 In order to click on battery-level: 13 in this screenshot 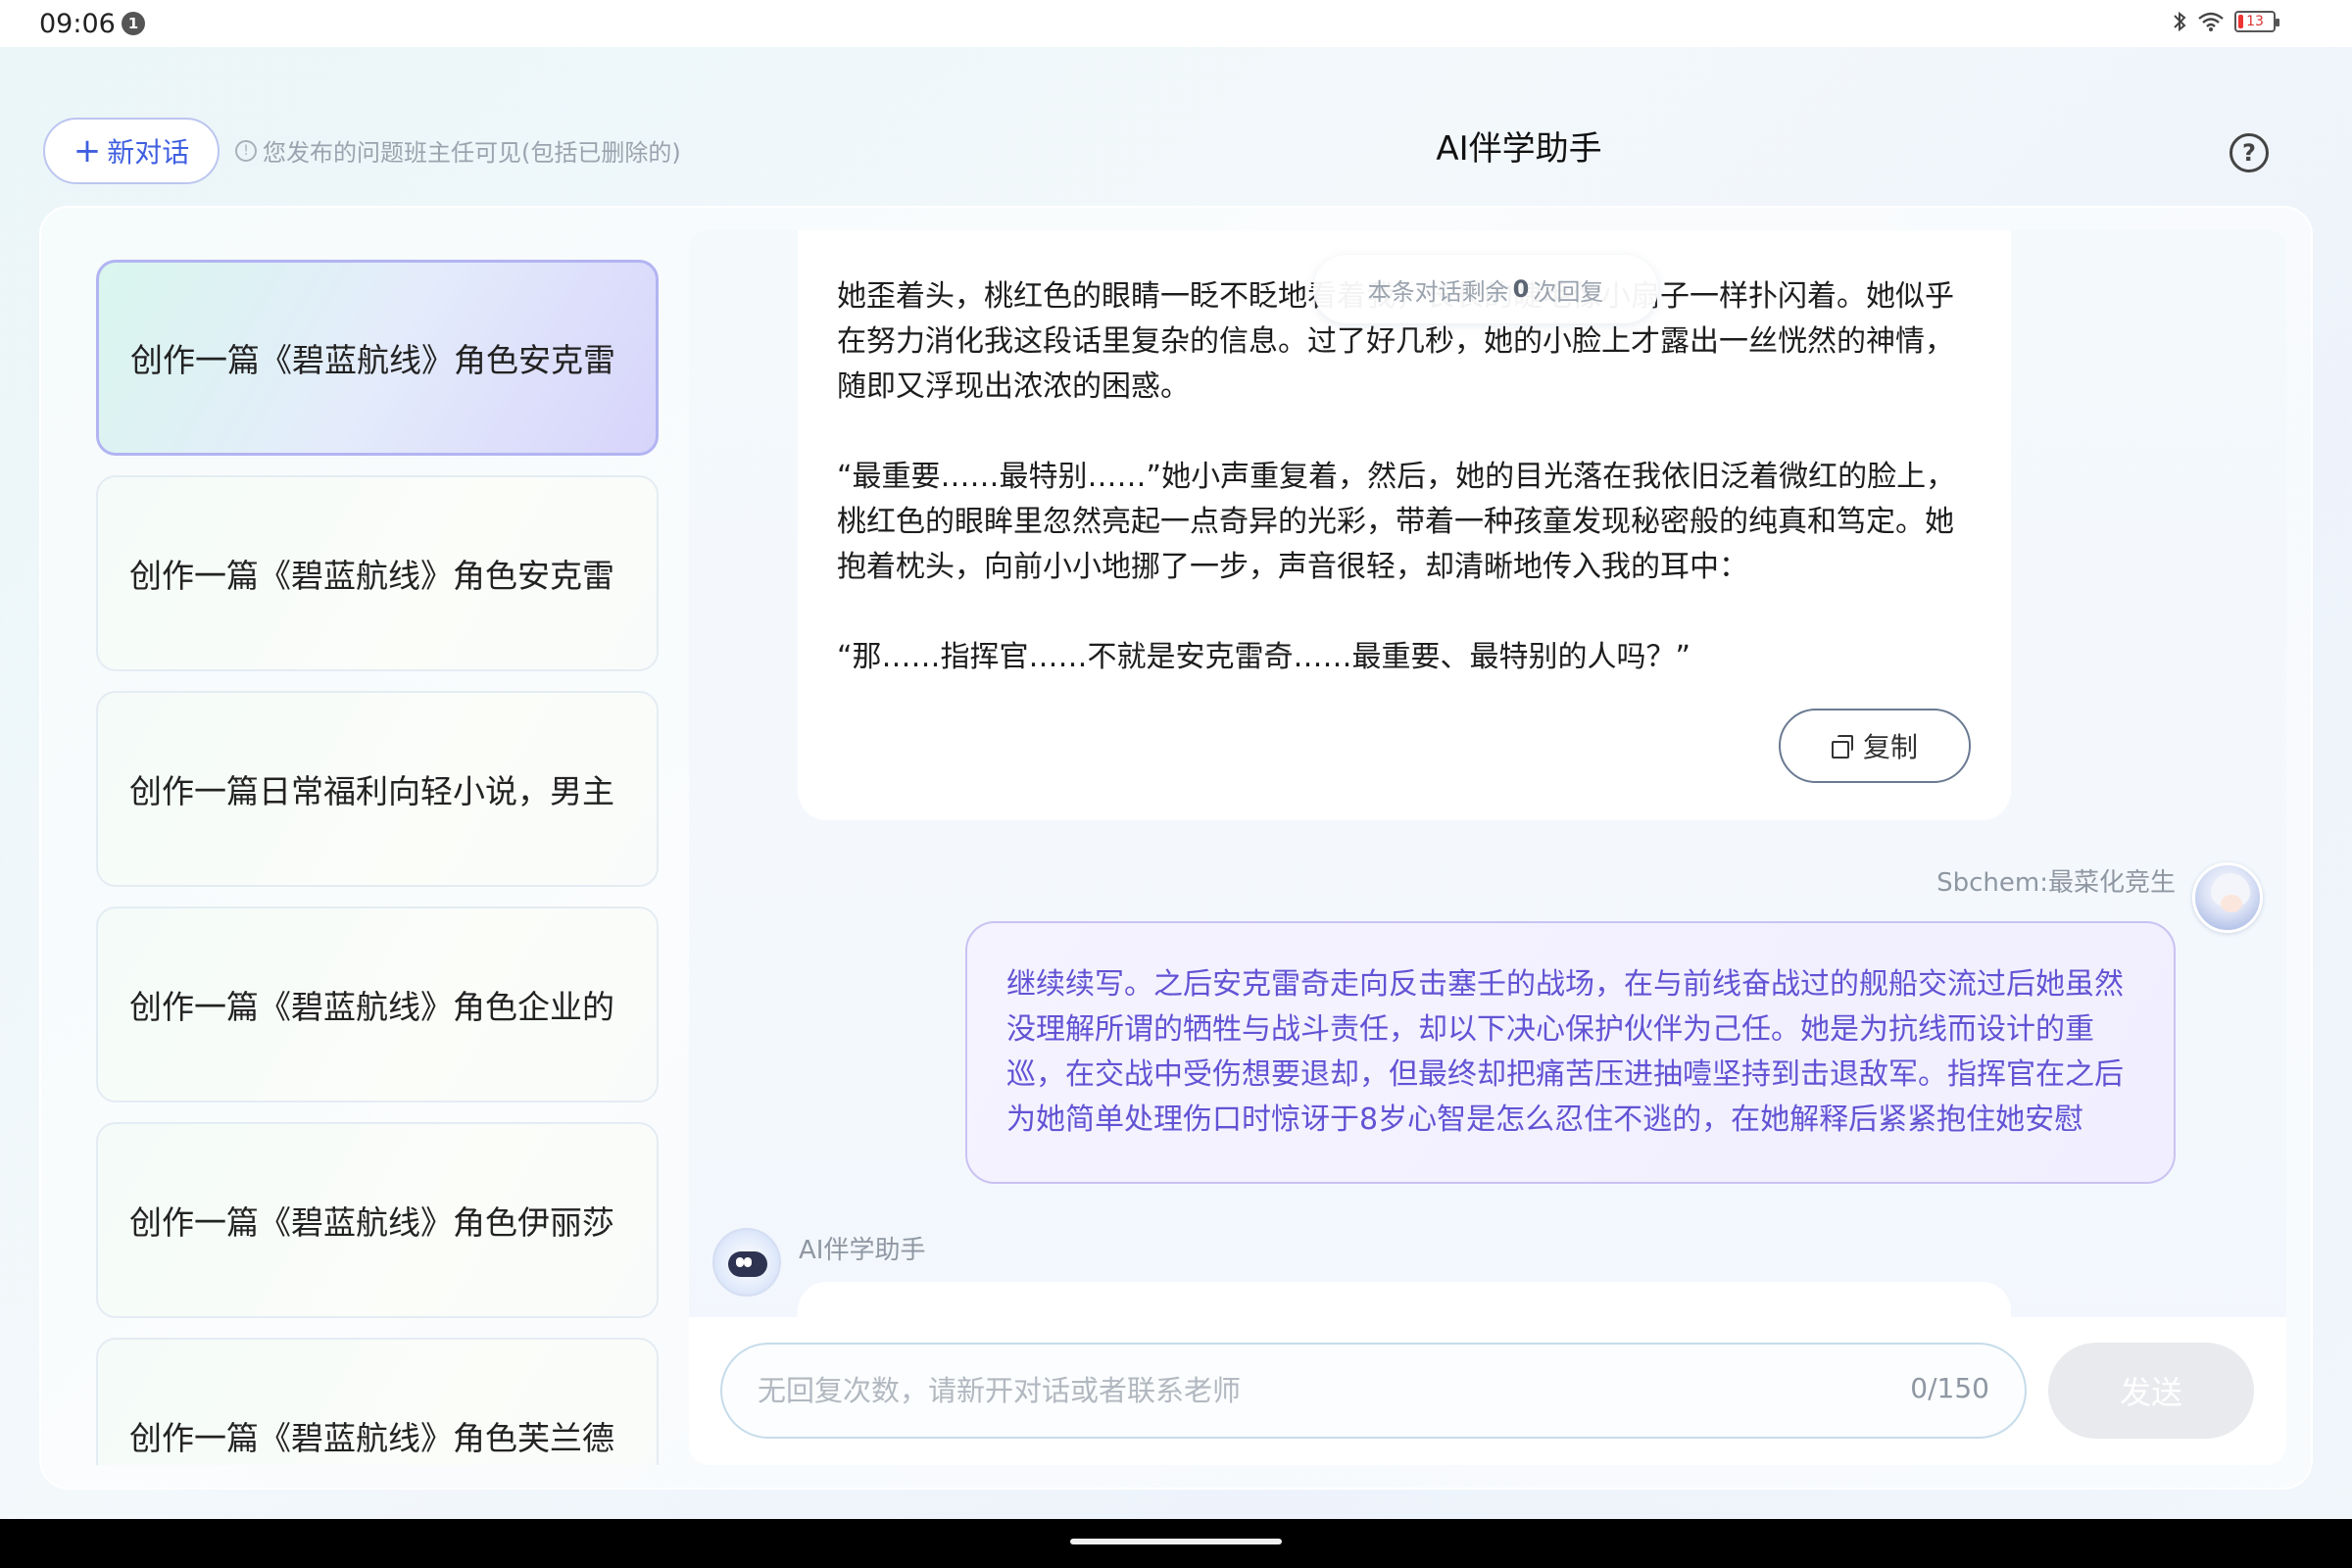, I will do `click(2255, 21)`.